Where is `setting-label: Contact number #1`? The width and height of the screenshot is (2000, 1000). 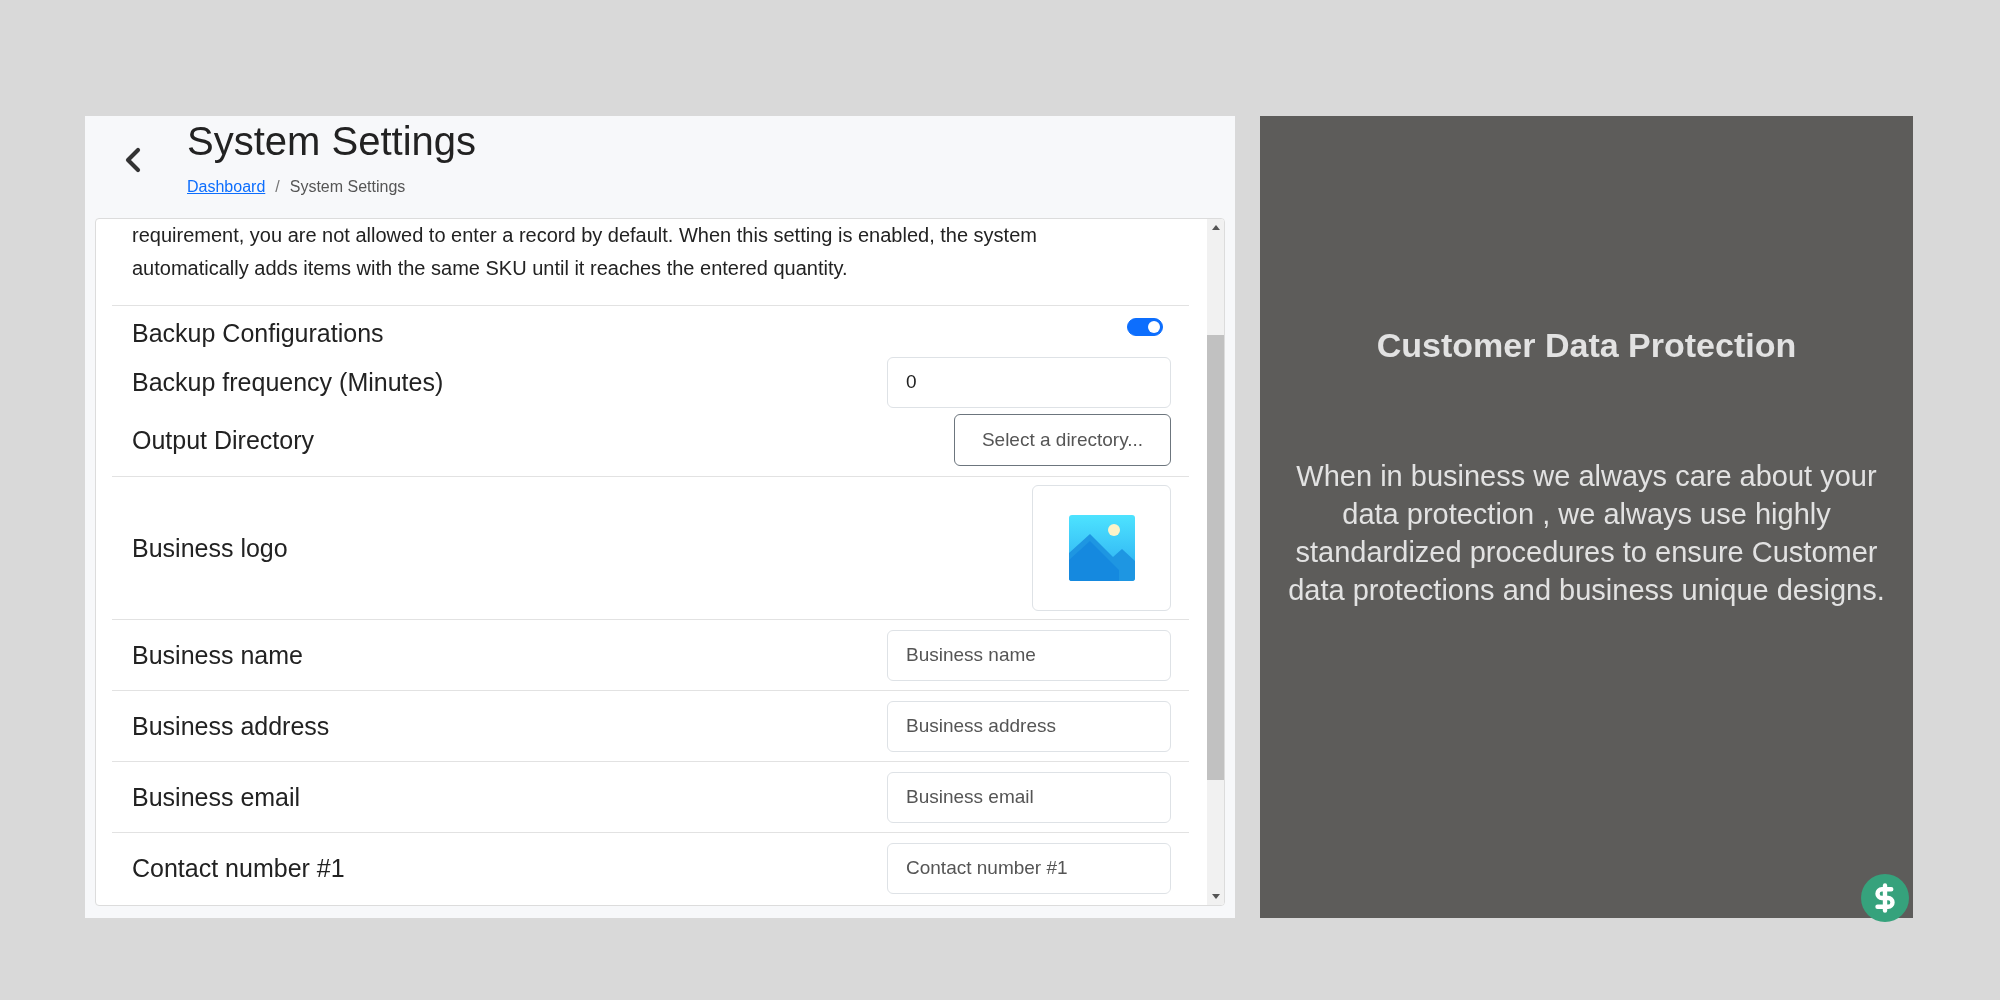 setting-label: Contact number #1 is located at coordinates (238, 868).